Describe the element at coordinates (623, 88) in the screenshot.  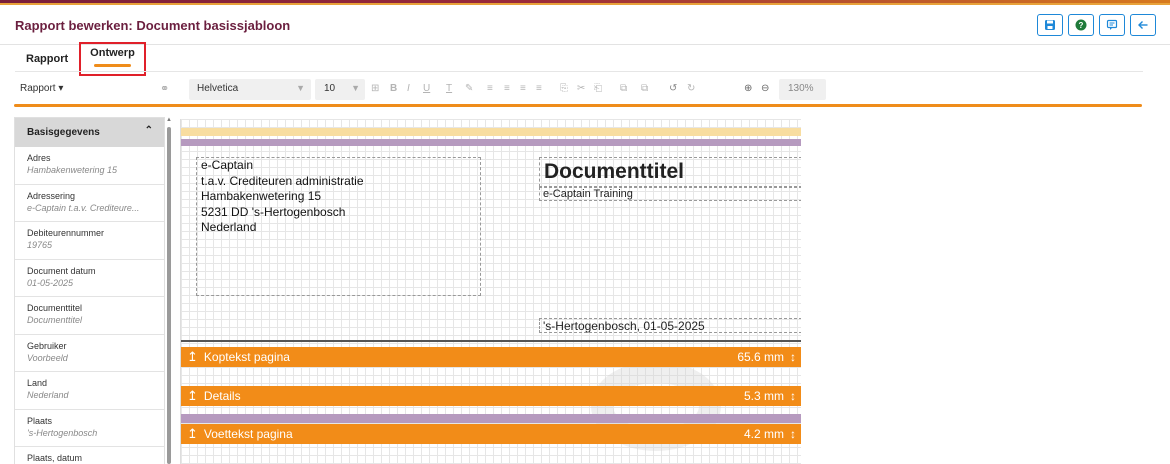
I see `group-icon: ⧉` at that location.